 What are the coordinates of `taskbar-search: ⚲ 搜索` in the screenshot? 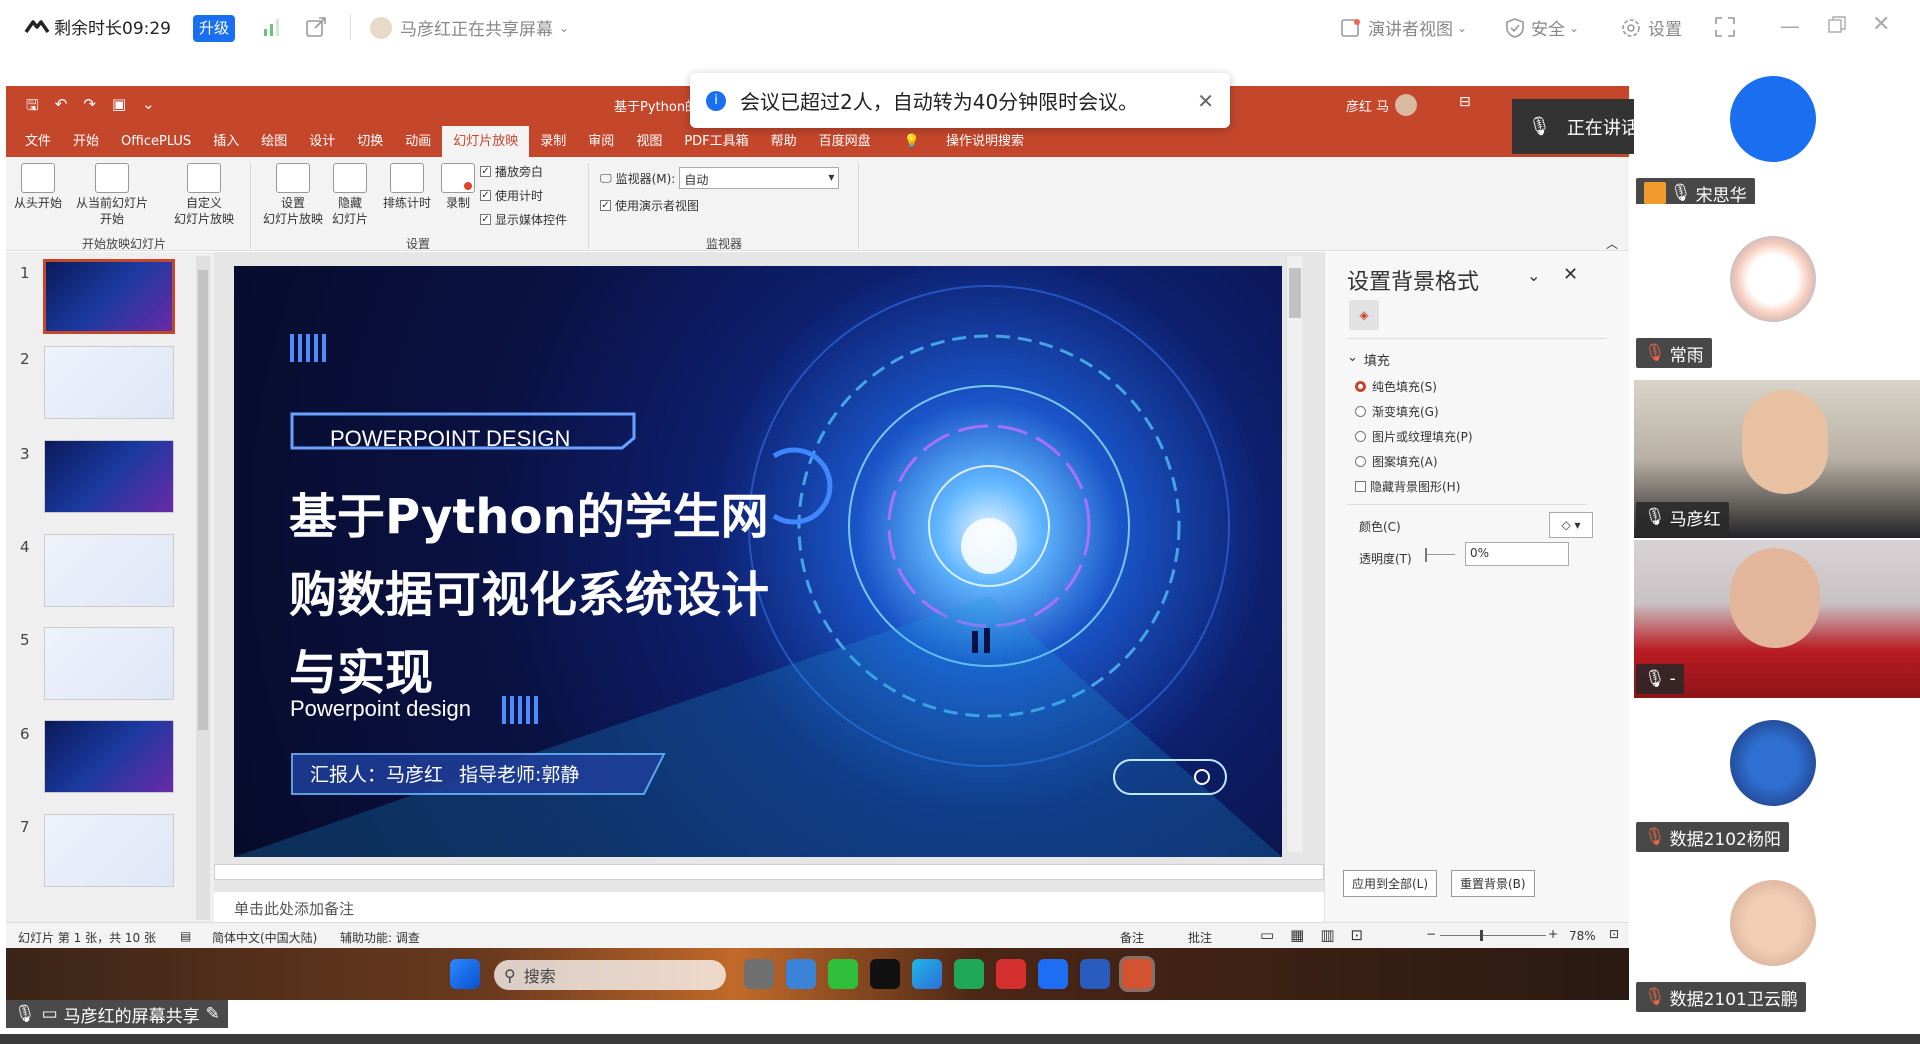 It's located at (610, 975).